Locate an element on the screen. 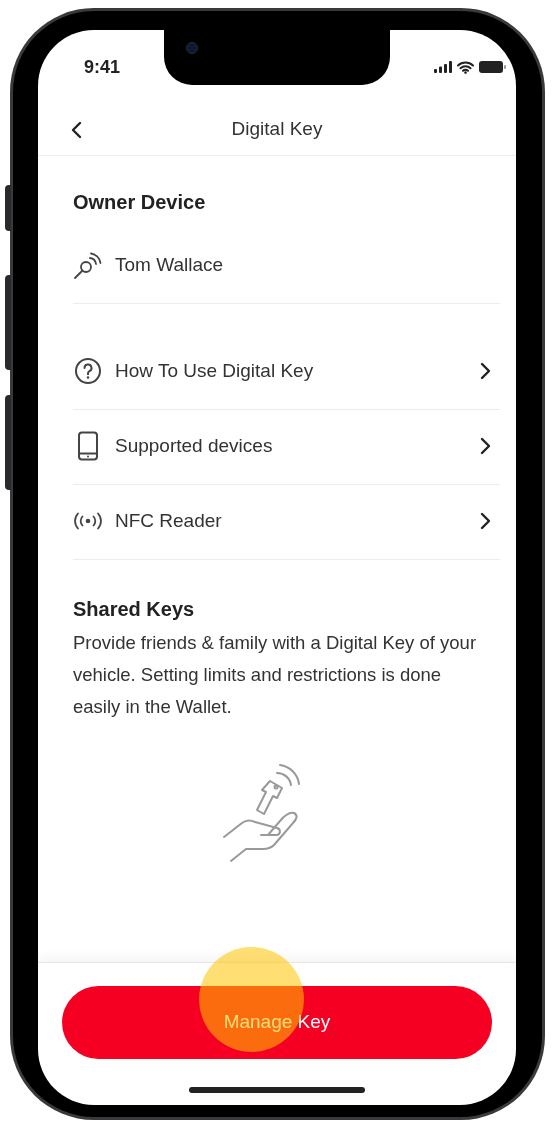 This screenshot has width=553, height=1128. status-time: 9:41 is located at coordinates (102, 67).